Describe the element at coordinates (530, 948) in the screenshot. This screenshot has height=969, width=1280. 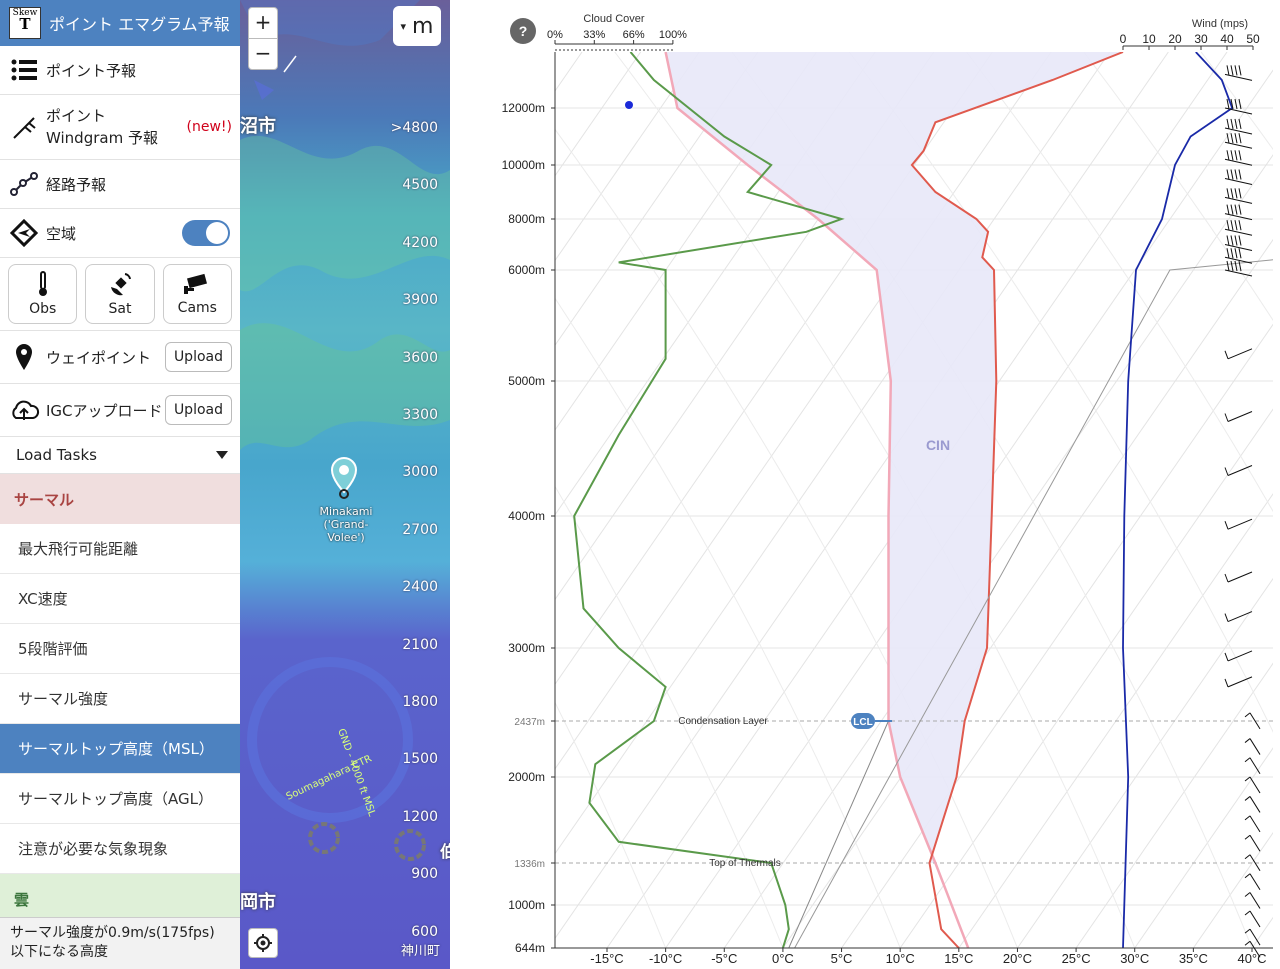
I see `altitude-tick-label: 644m` at that location.